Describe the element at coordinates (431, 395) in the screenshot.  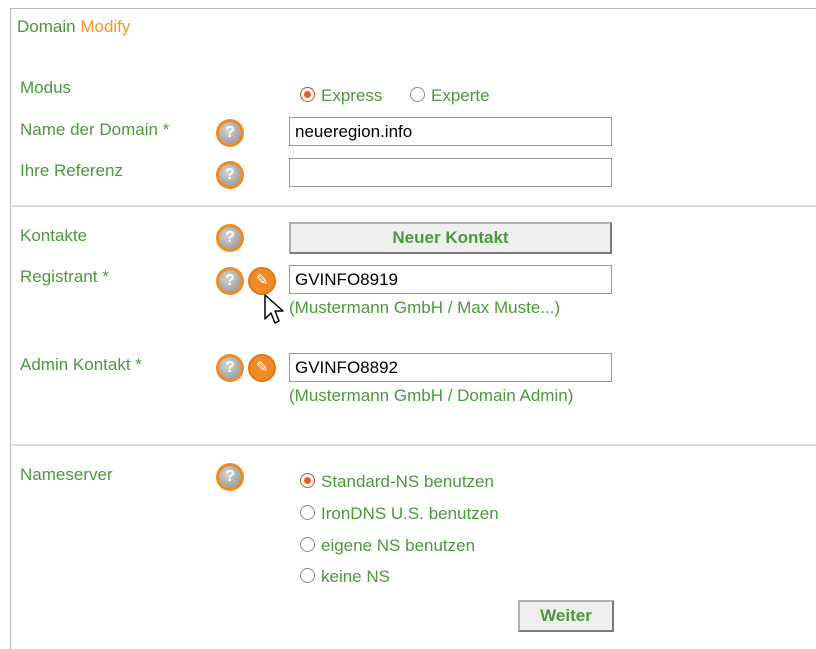
I see `admin-contact-description: (Mustermann GmbH / Domain Admin)` at that location.